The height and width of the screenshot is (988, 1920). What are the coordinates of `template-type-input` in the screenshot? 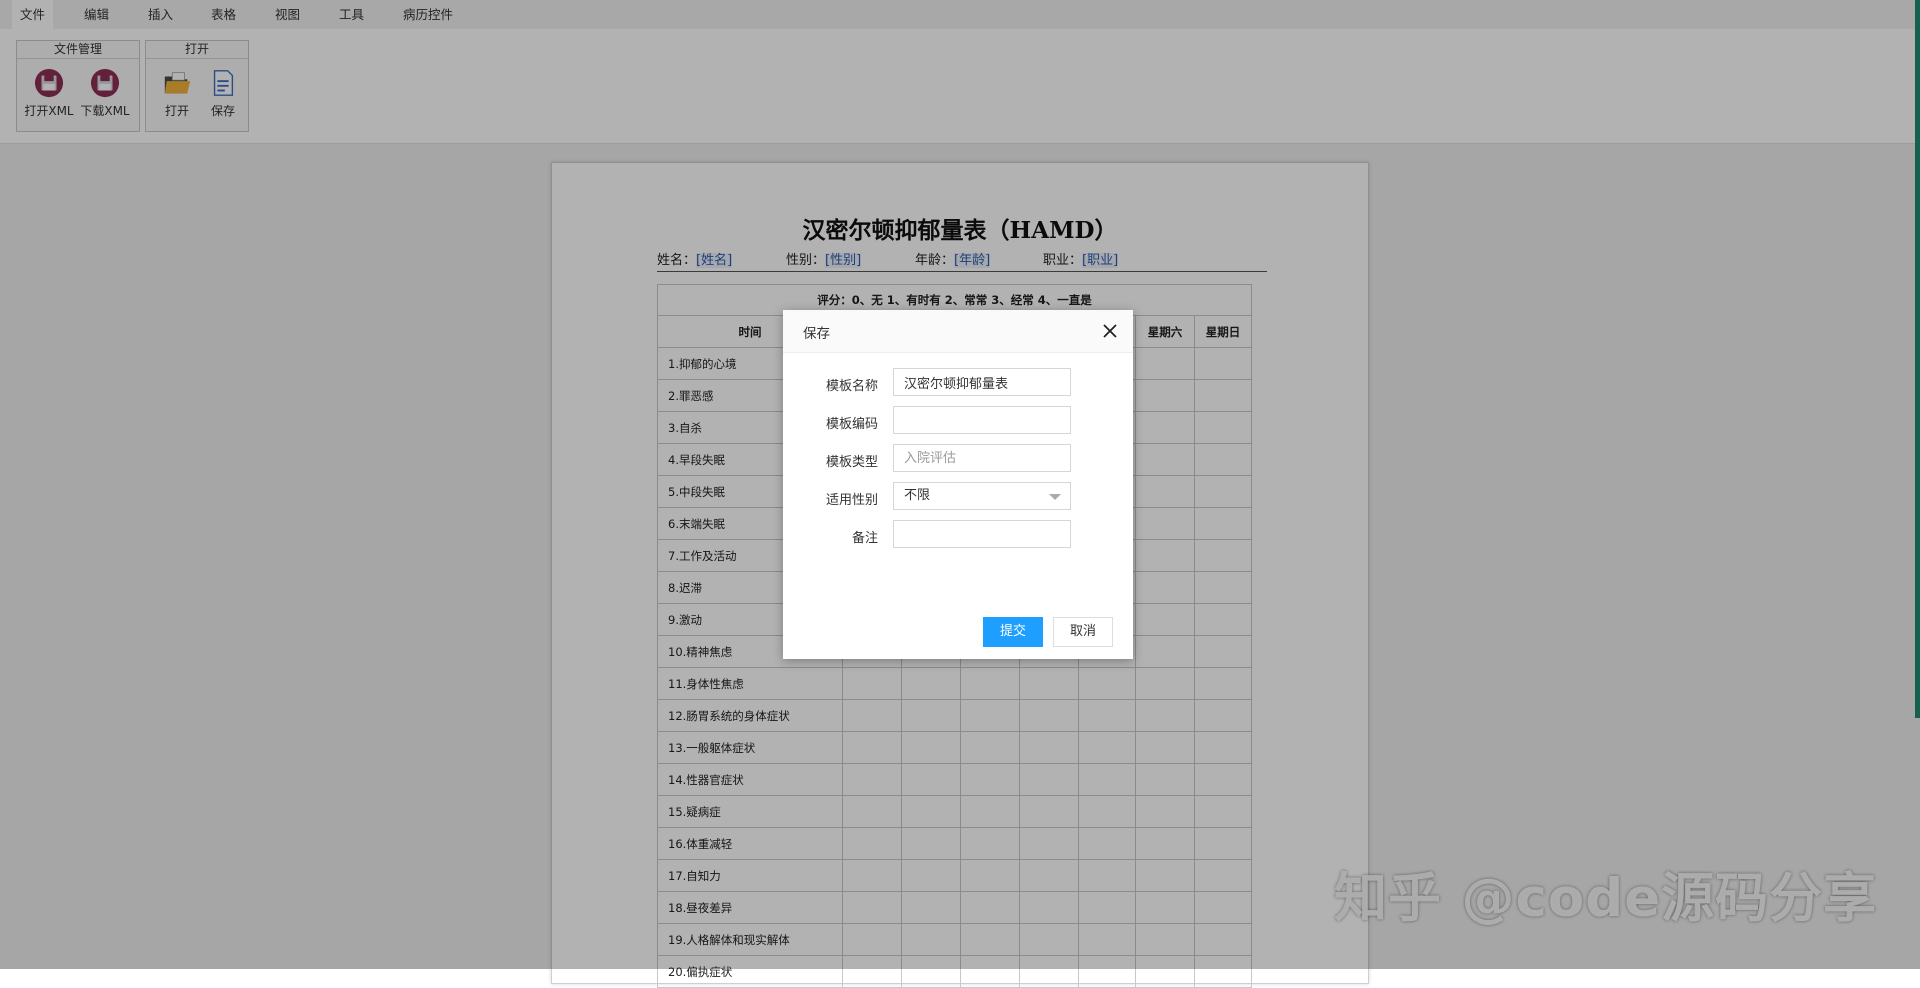 It's located at (982, 458).